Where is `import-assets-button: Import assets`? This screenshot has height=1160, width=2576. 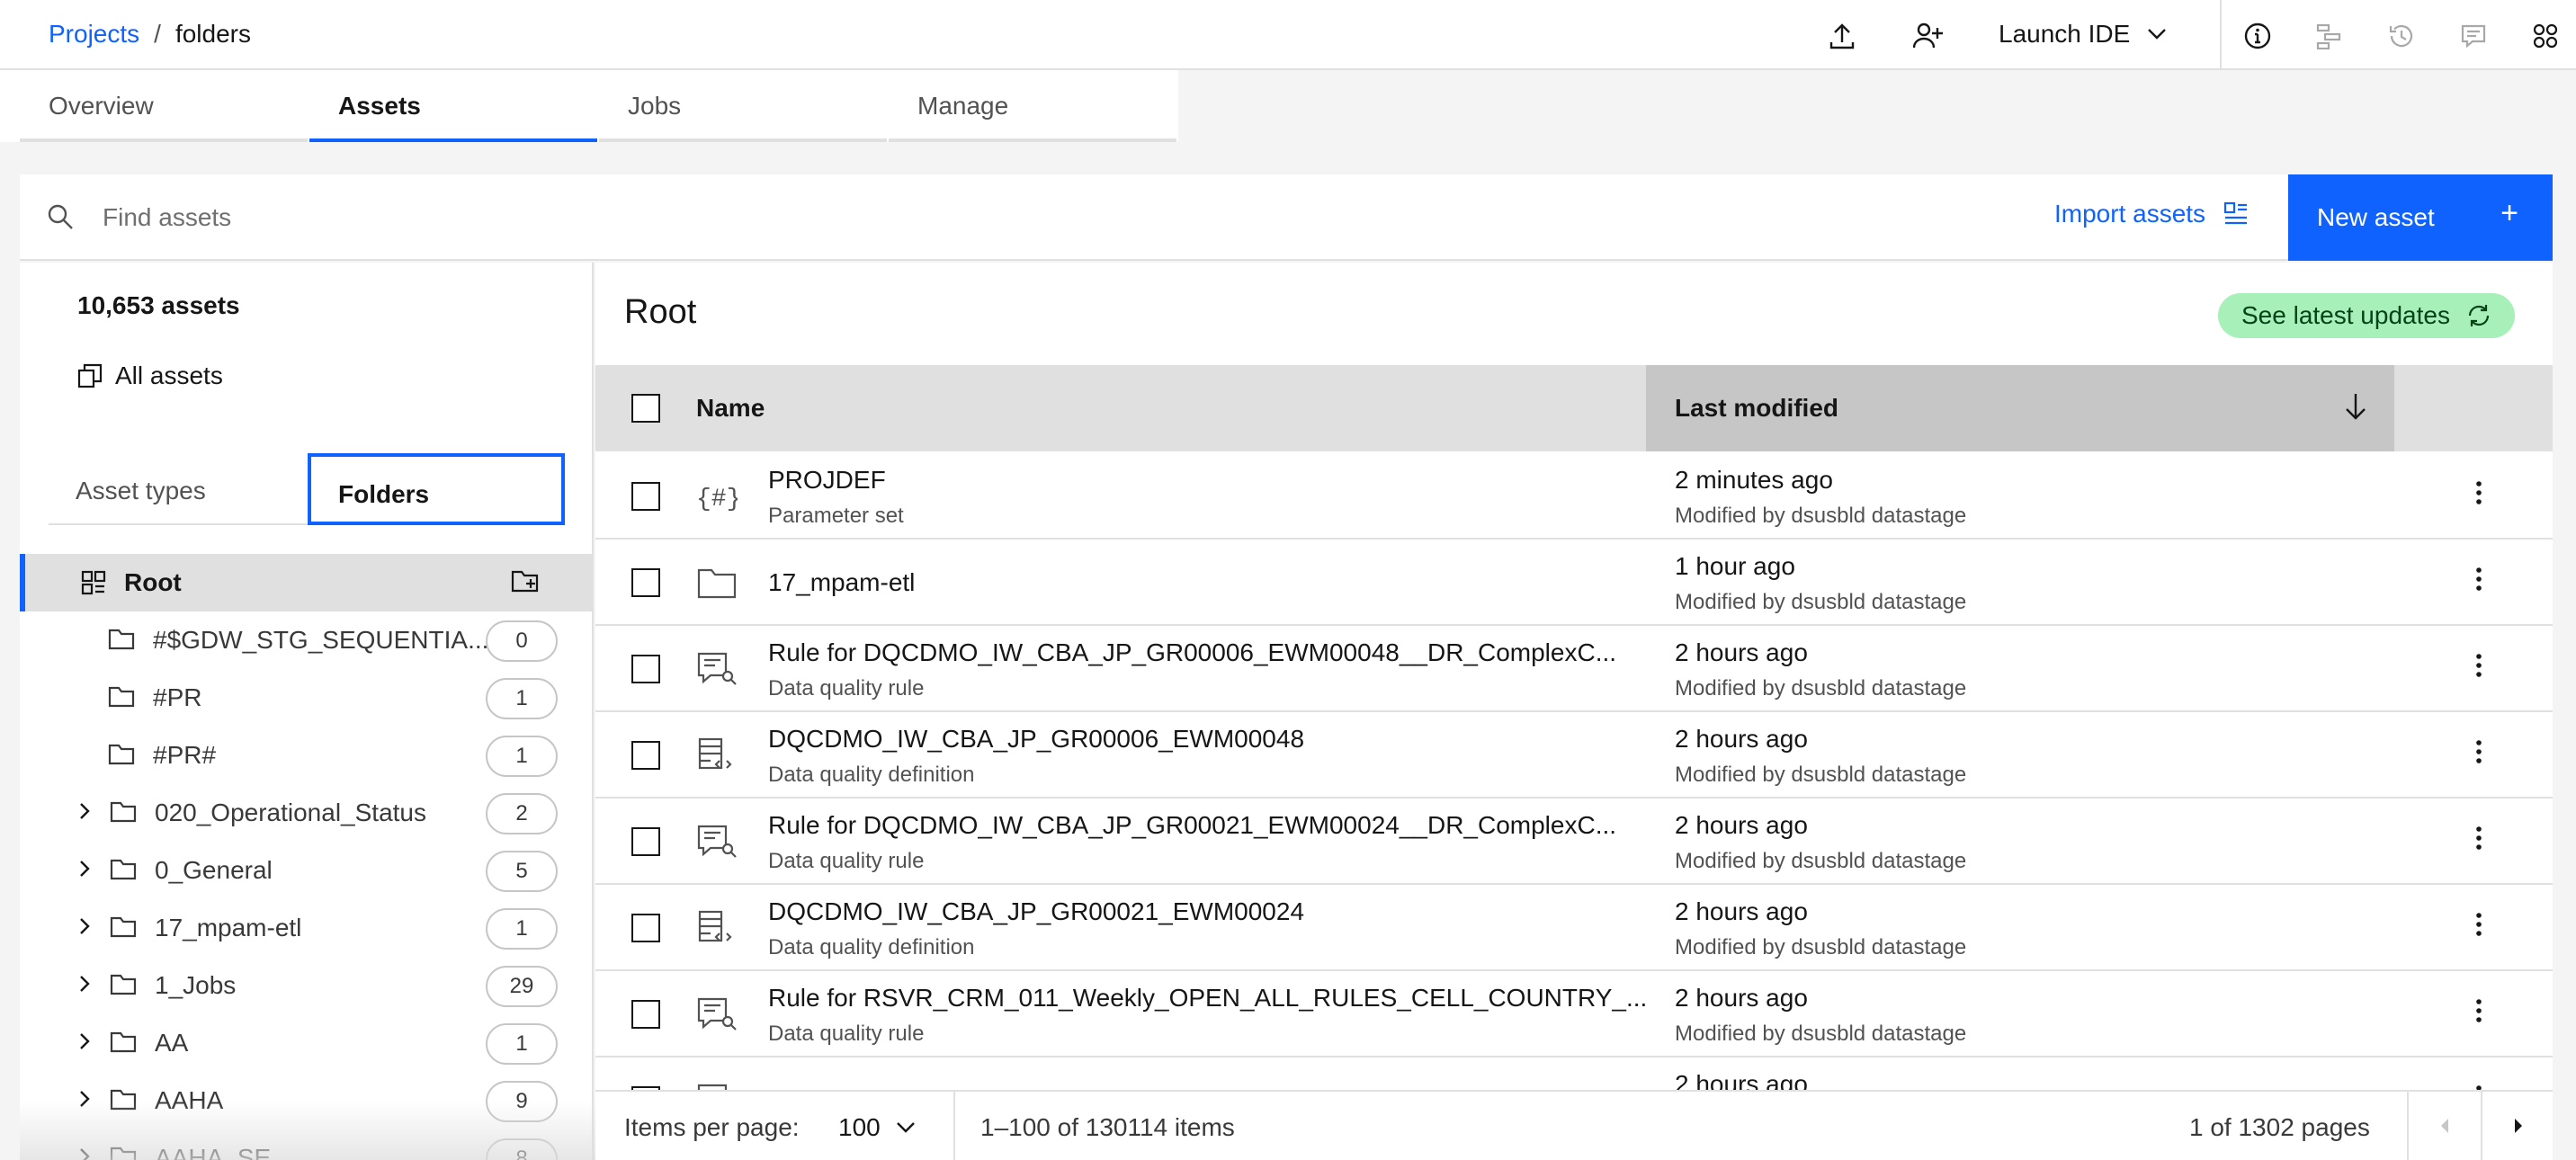 import-assets-button: Import assets is located at coordinates (2151, 214).